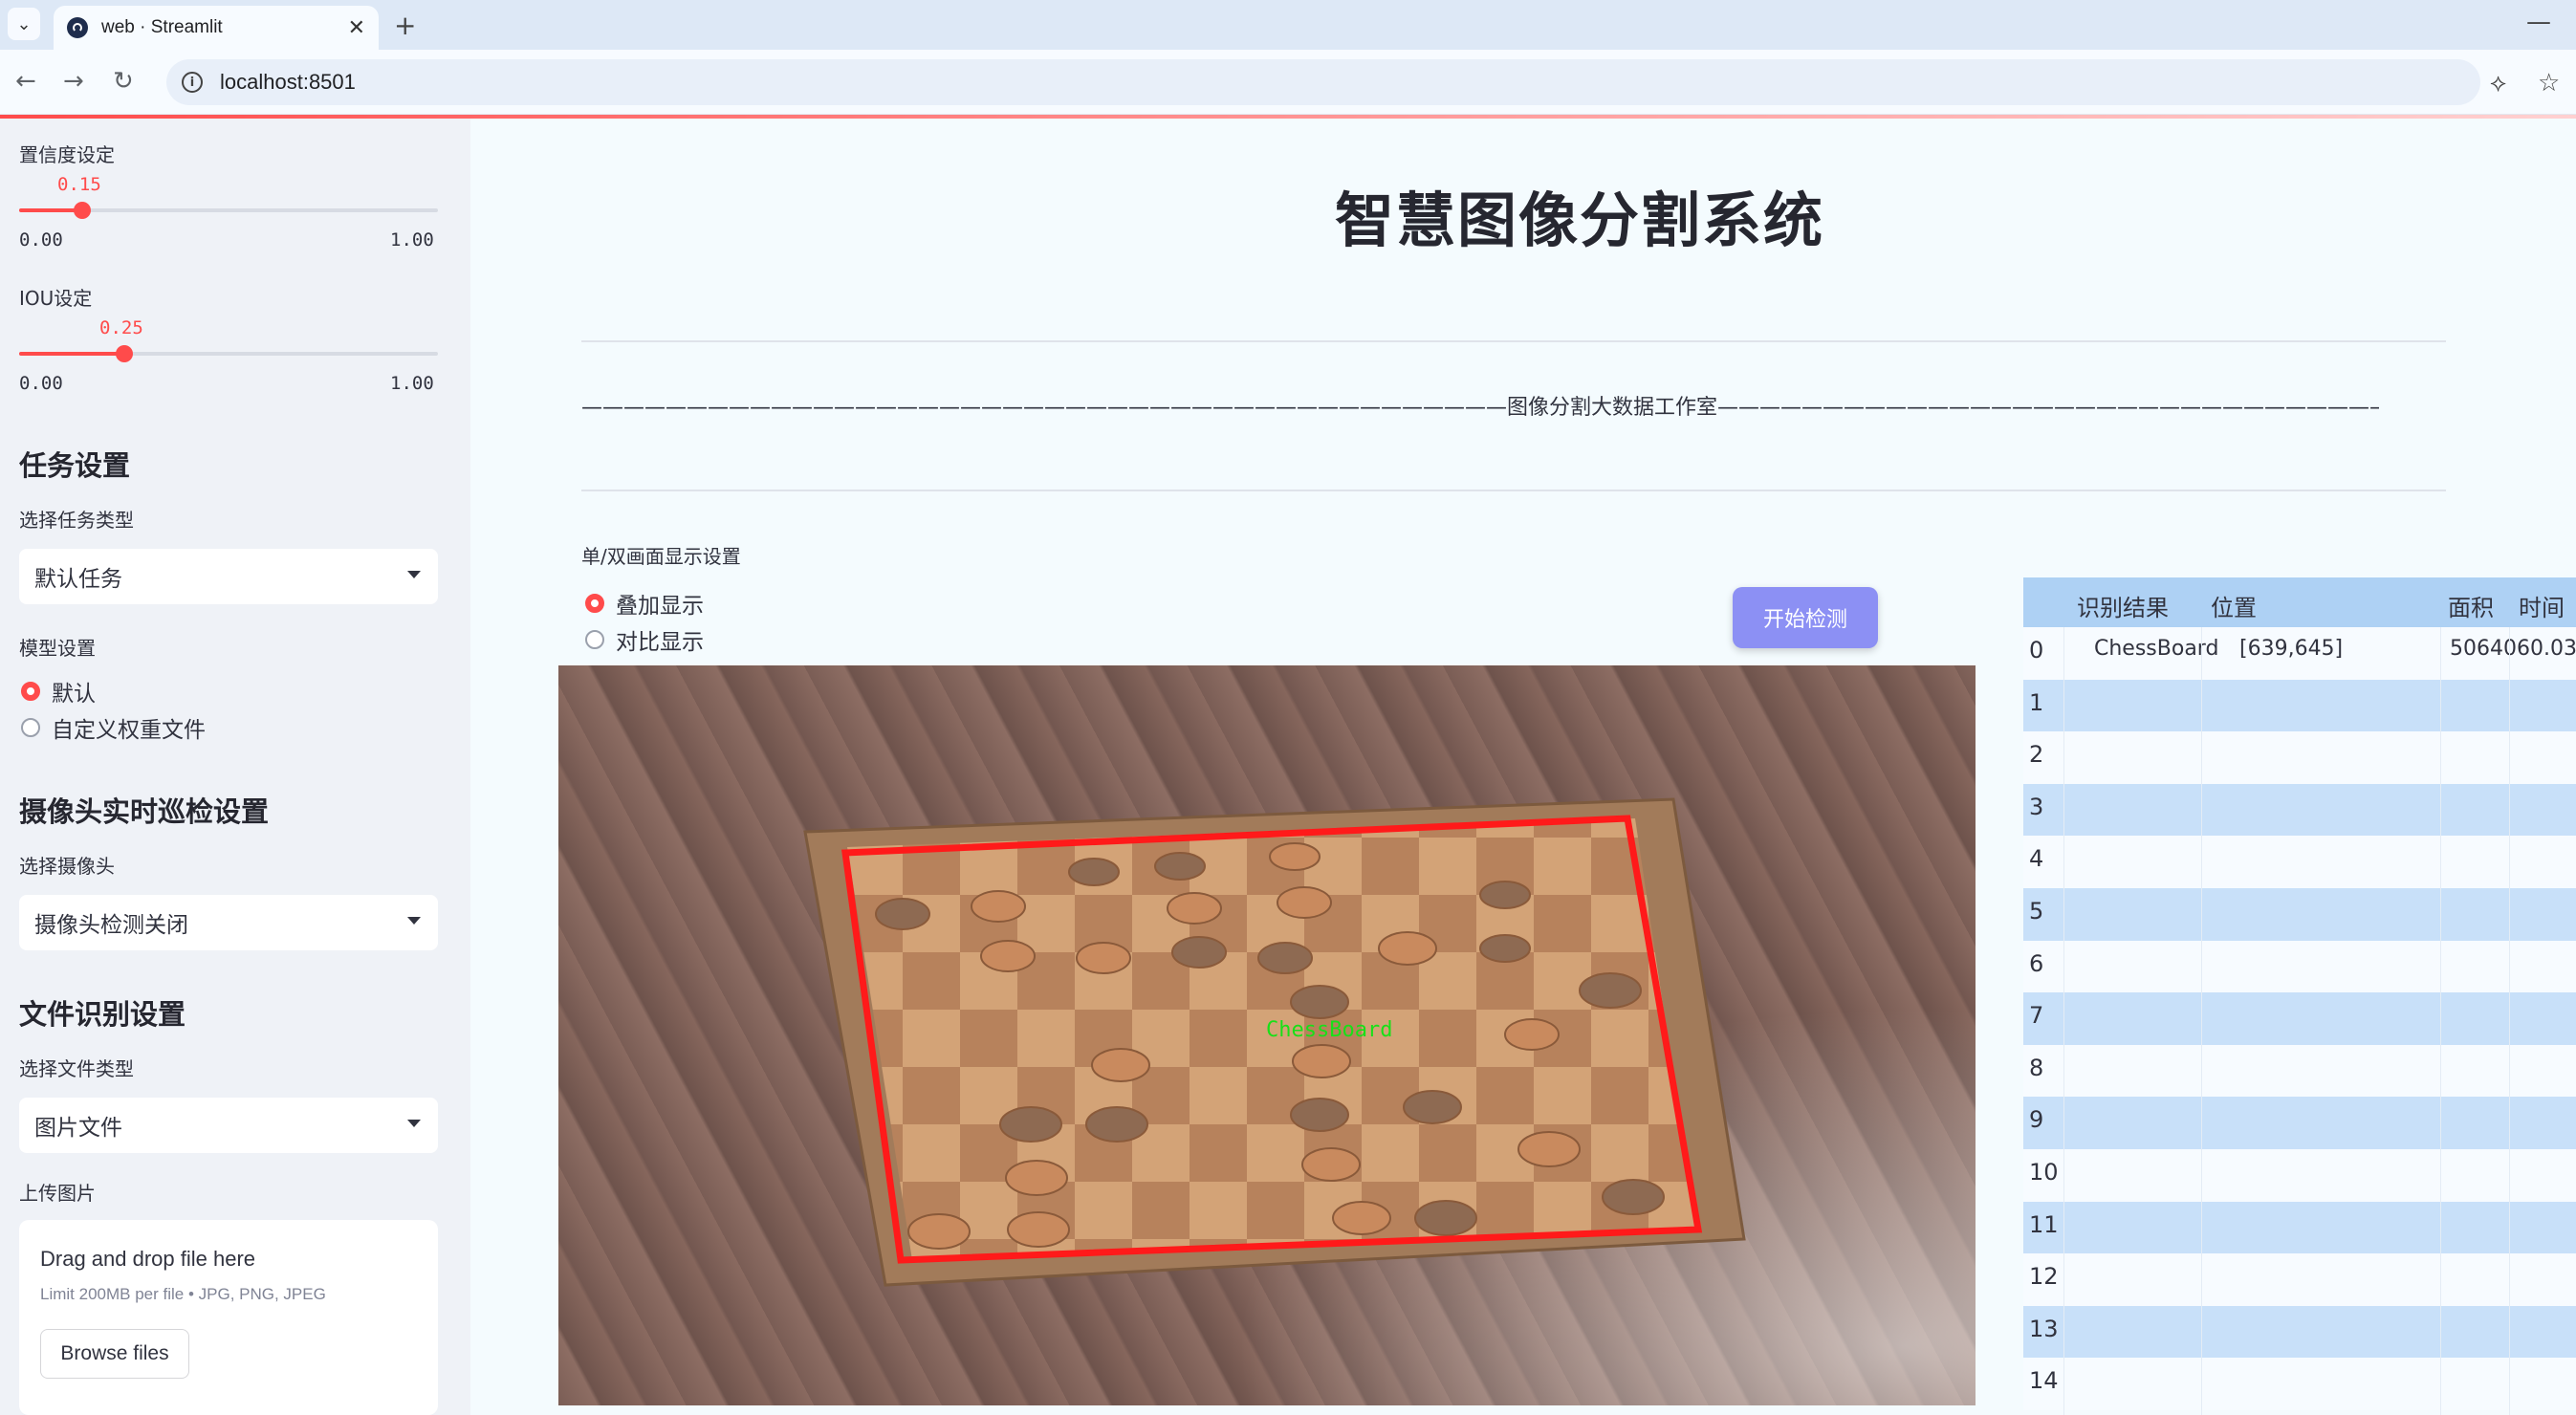 The width and height of the screenshot is (2576, 1415). I want to click on table-row: 2, so click(2299, 757).